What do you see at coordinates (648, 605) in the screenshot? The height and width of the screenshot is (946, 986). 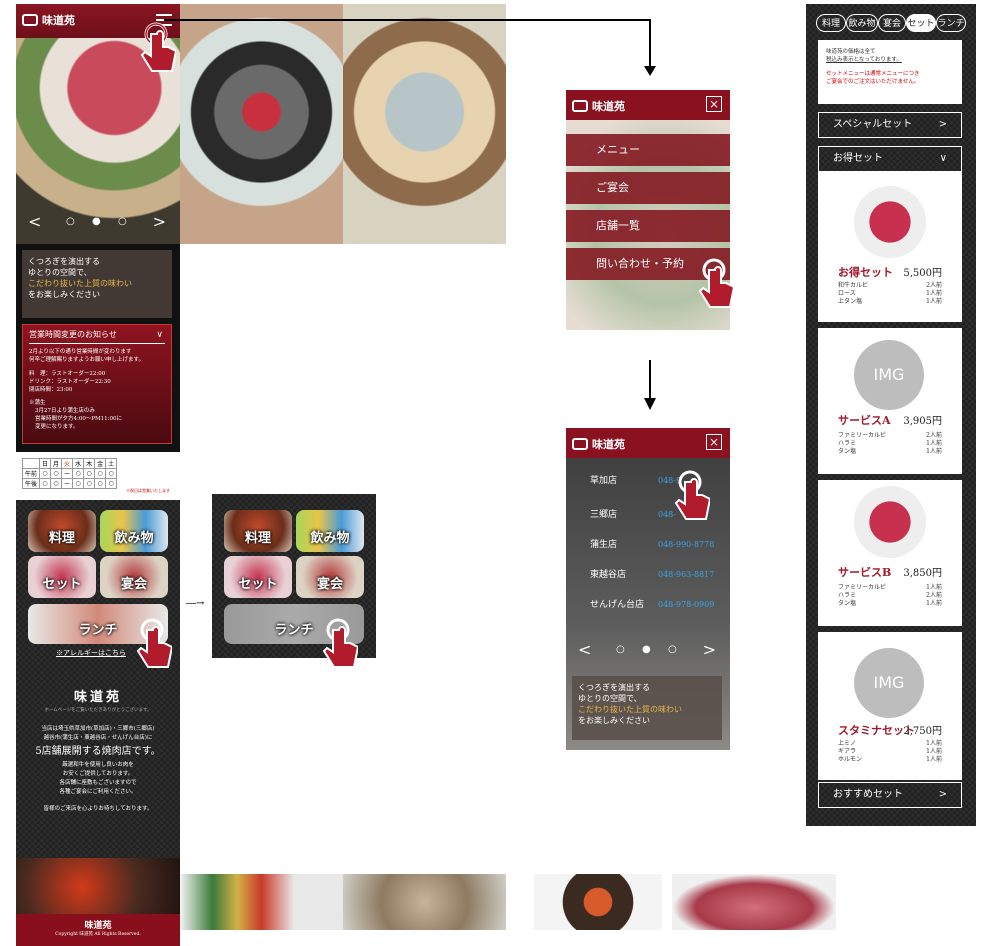 I see `store-row-sengendai: せんげん台店 048-978-0909` at bounding box center [648, 605].